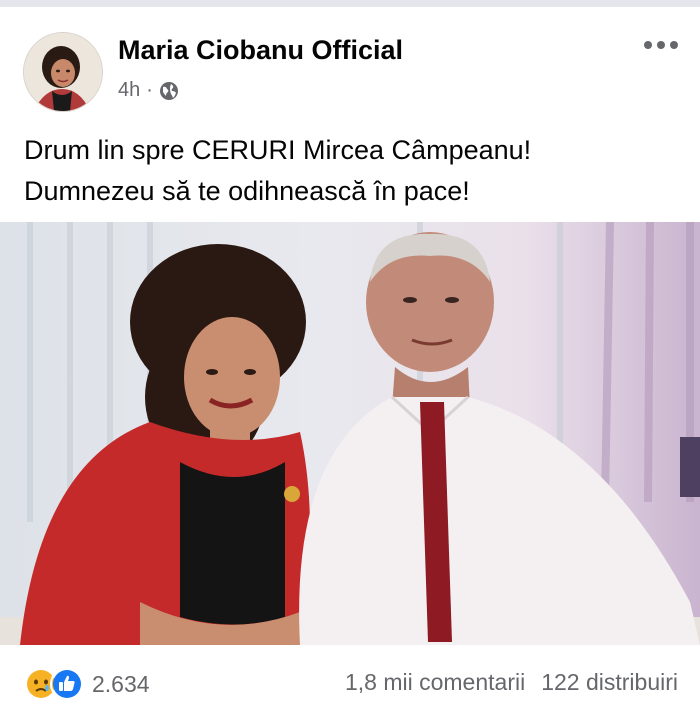  I want to click on post-time: 4h, so click(129, 90).